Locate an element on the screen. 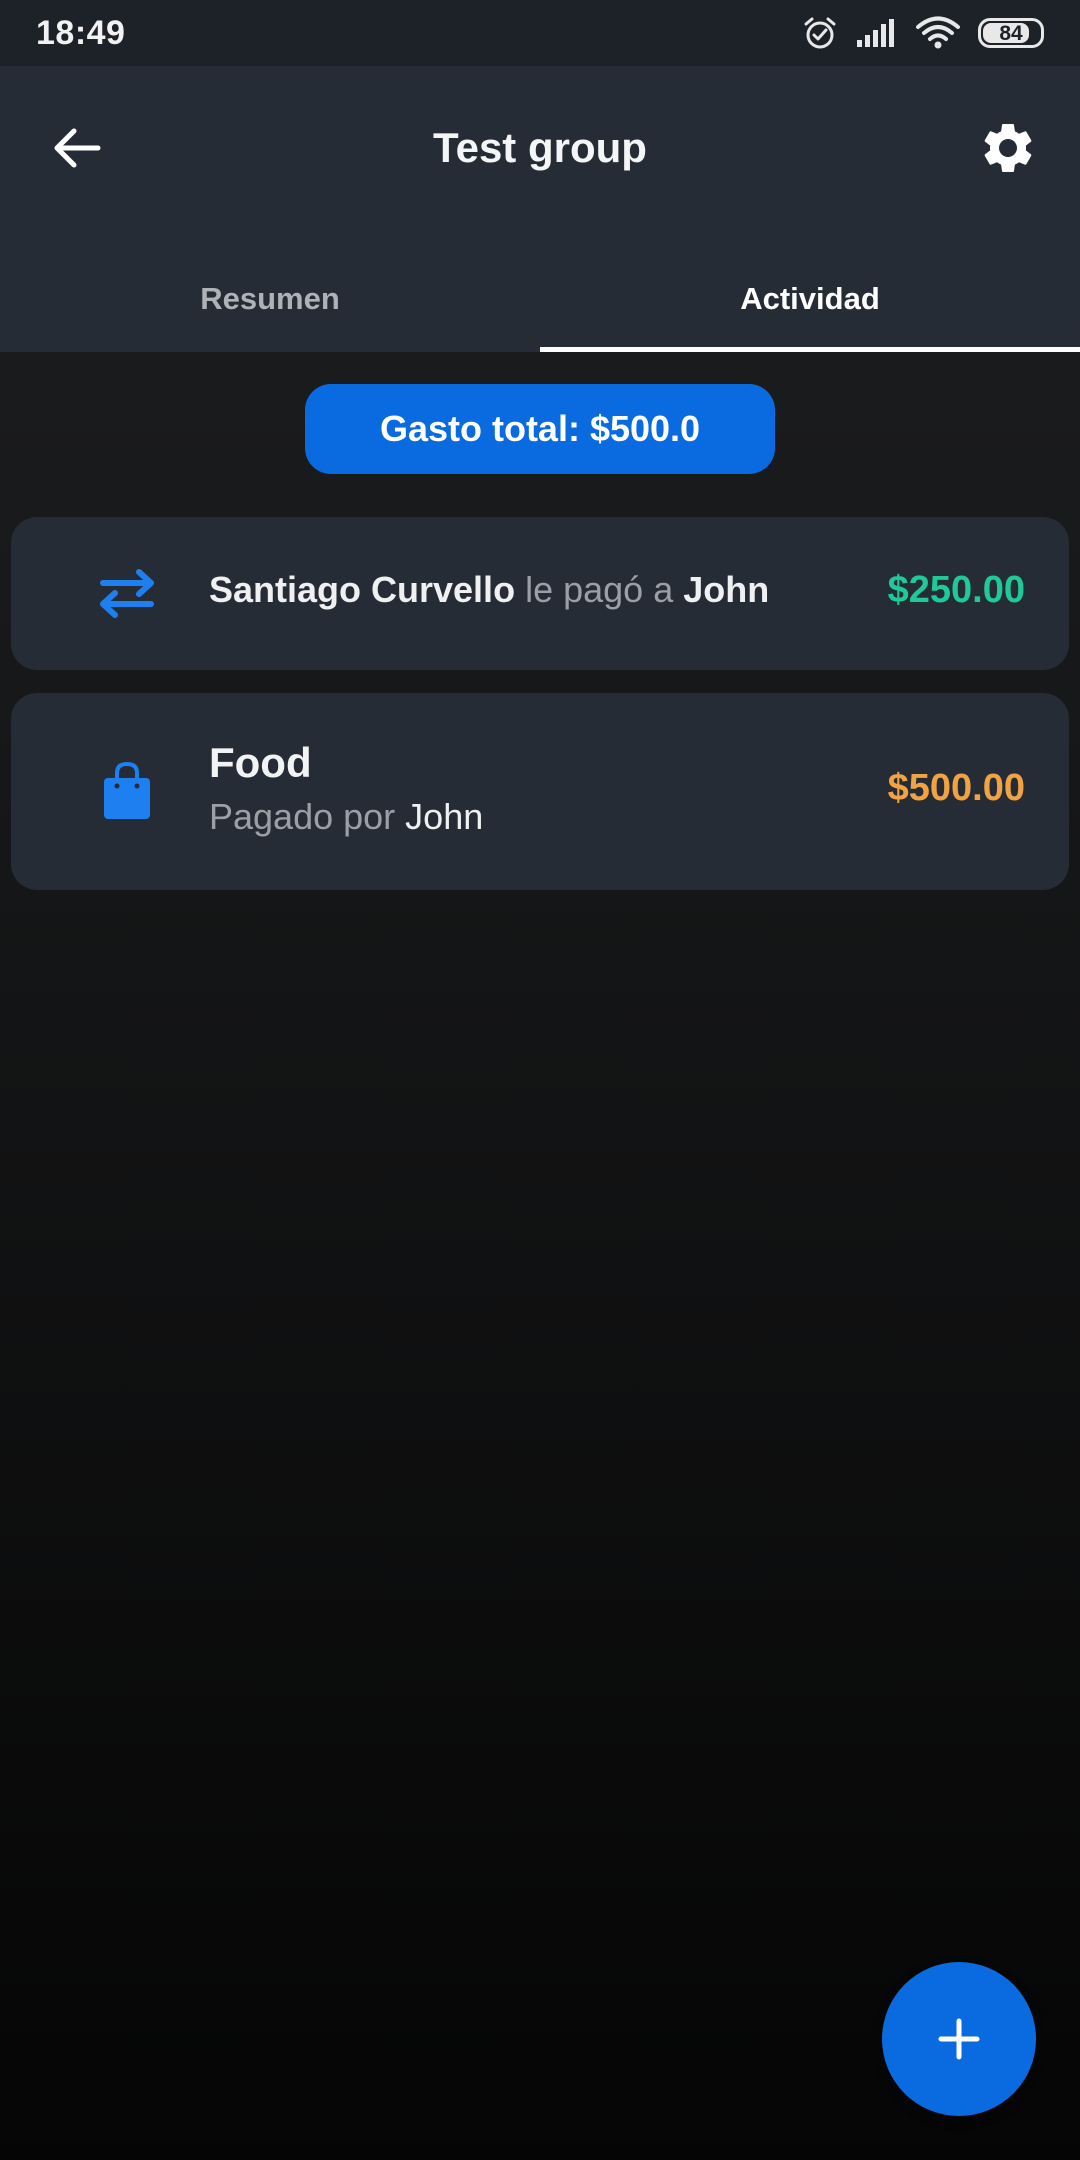 This screenshot has width=1080, height=2160. gear-icon is located at coordinates (1008, 147).